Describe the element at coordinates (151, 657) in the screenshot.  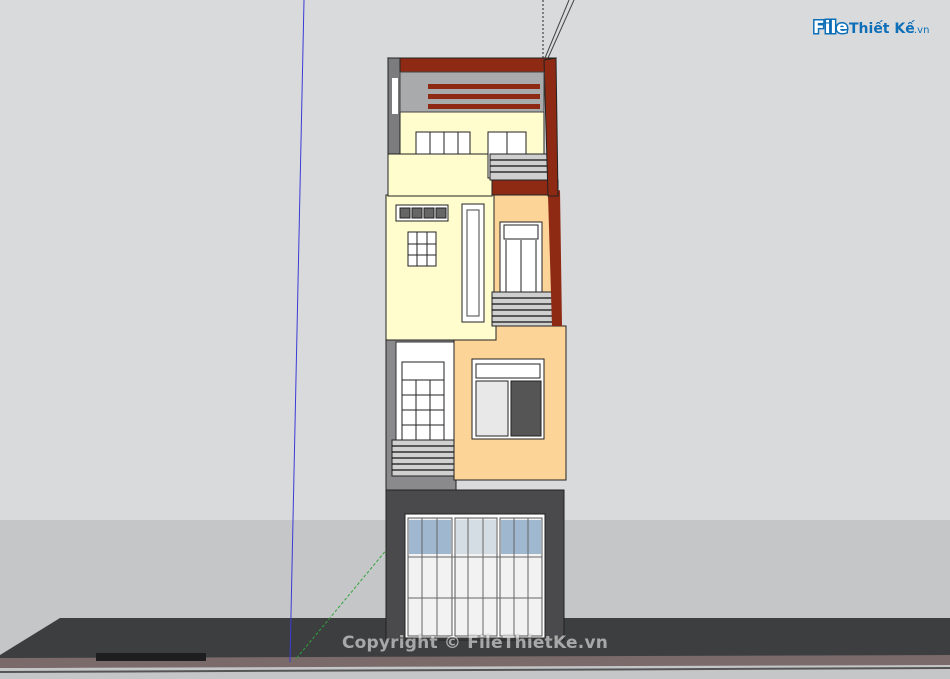
I see `street-grate` at that location.